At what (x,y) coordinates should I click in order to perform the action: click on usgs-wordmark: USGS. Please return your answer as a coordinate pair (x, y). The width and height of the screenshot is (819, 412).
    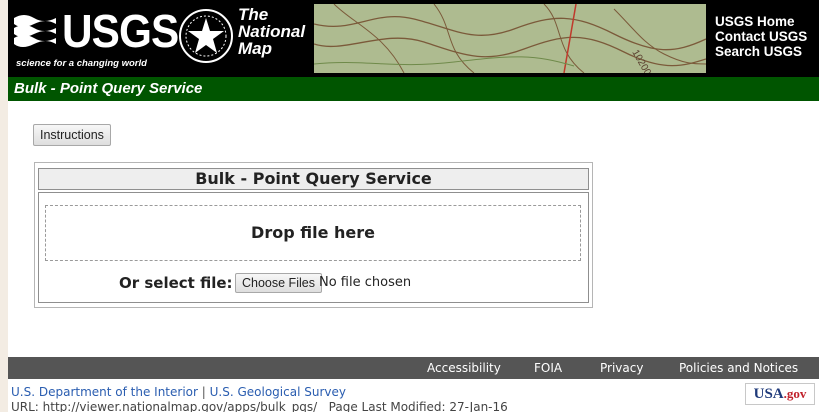
    Looking at the image, I should click on (120, 31).